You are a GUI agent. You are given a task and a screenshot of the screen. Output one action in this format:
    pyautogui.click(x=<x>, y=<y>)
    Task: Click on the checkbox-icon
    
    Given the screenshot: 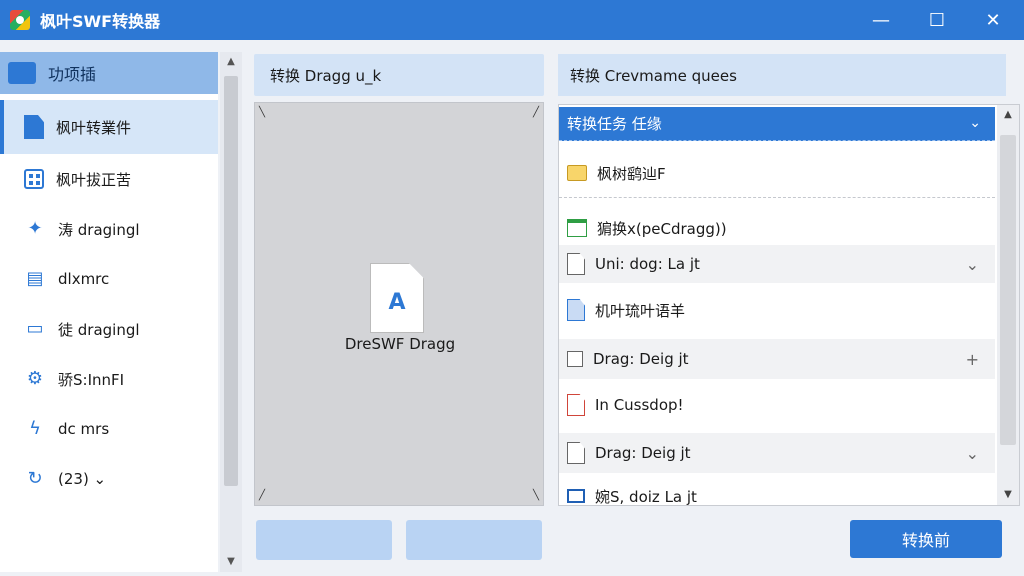 What is the action you would take?
    pyautogui.click(x=575, y=359)
    